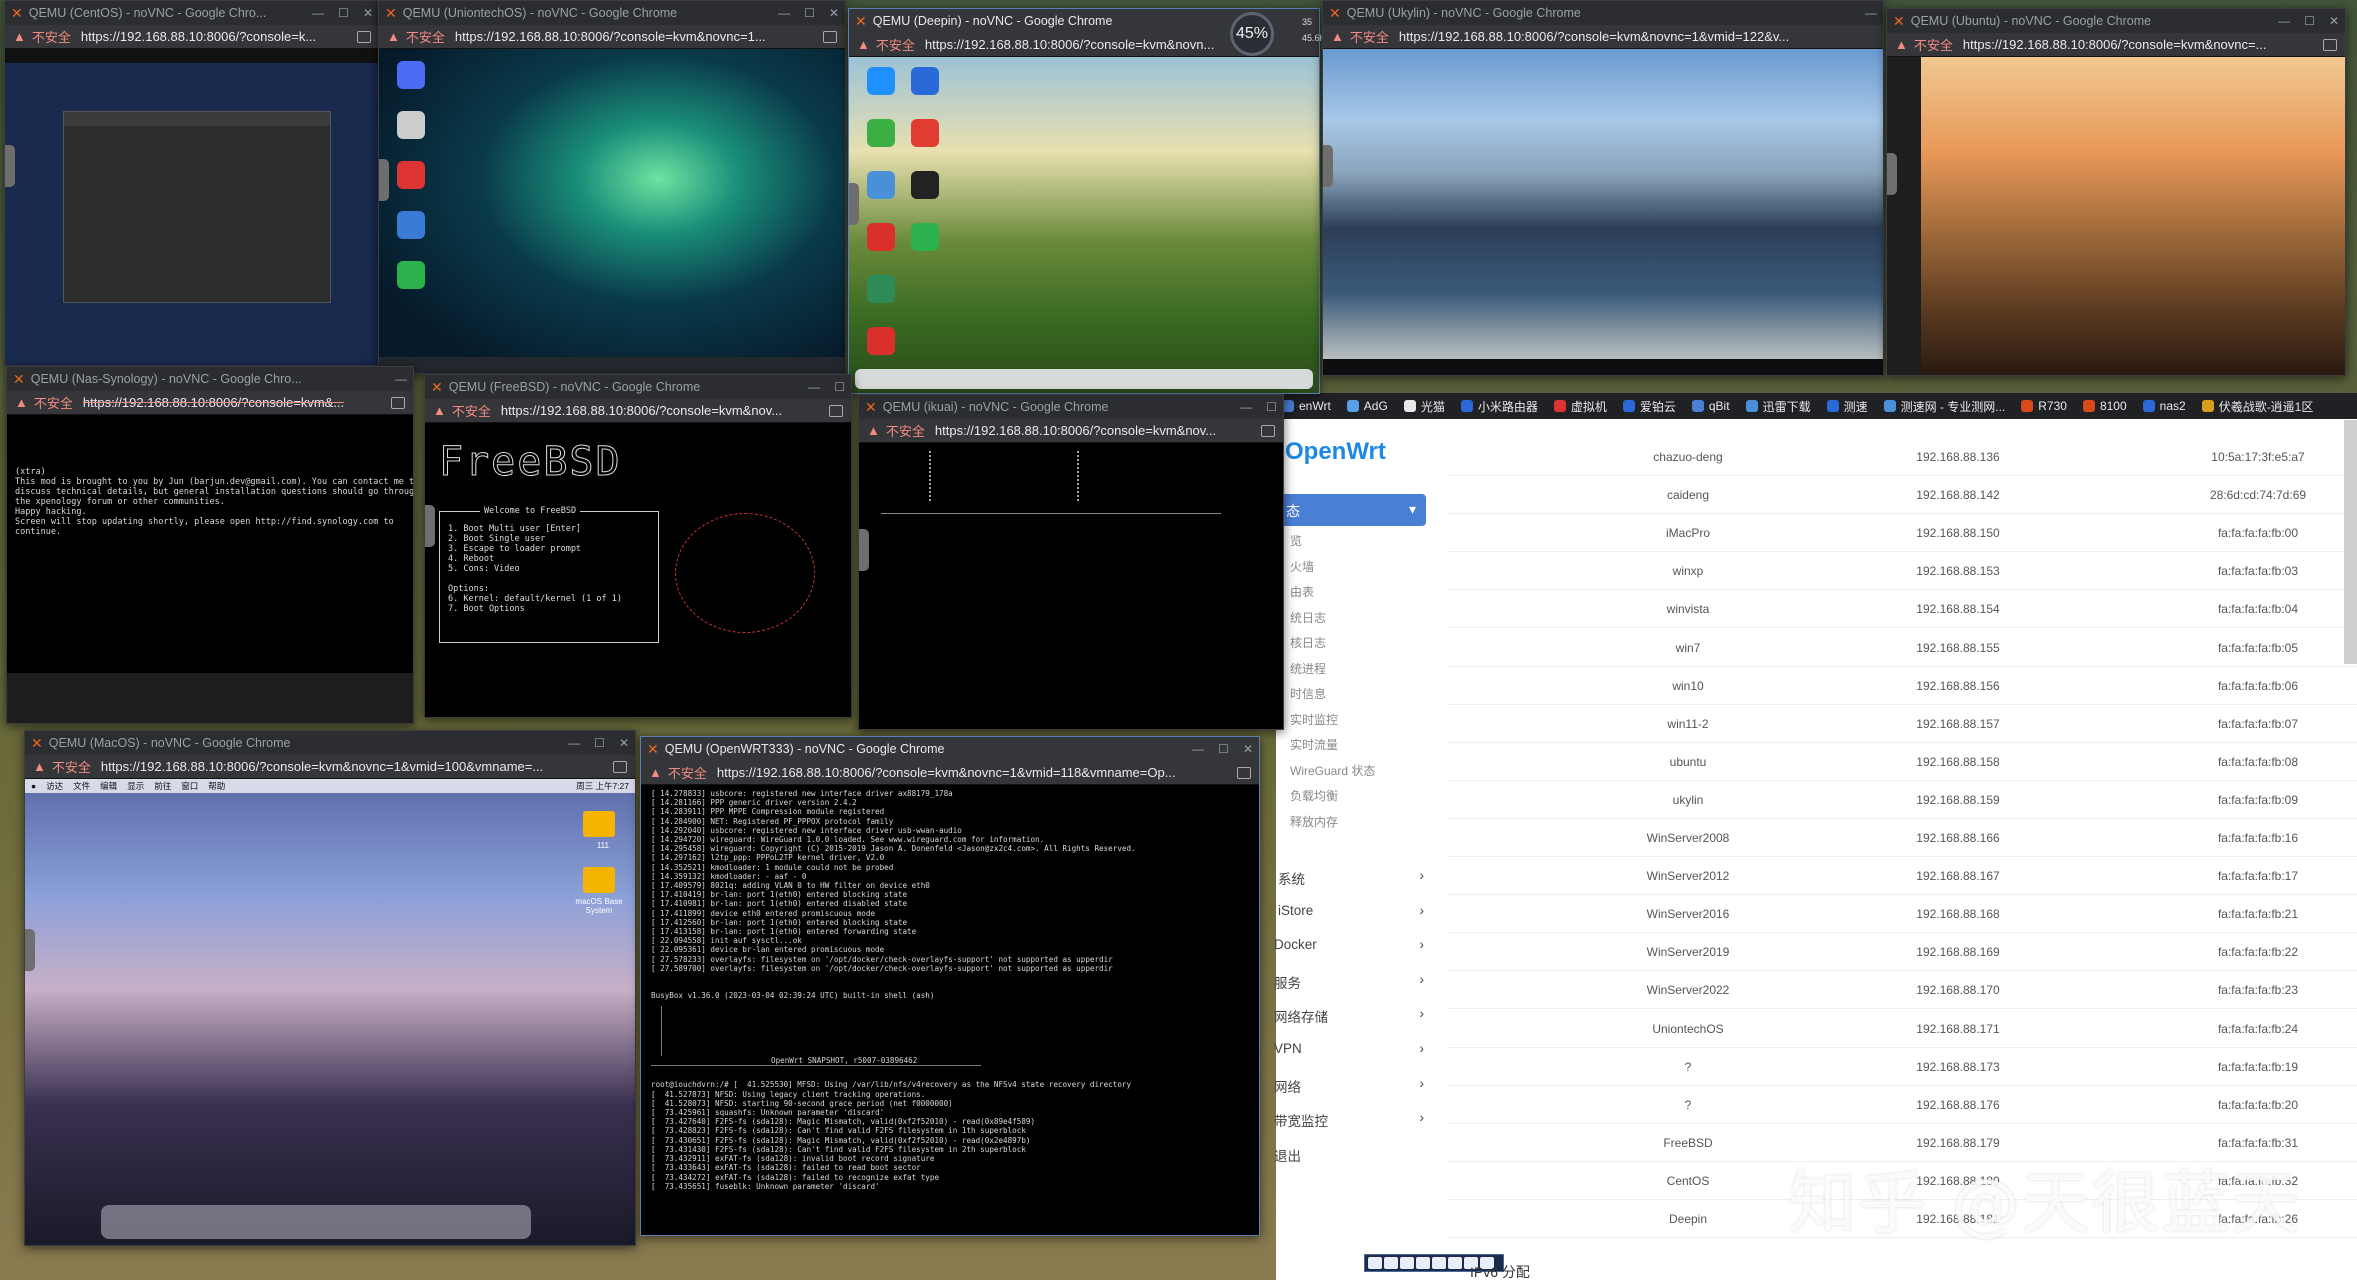  Describe the element at coordinates (162, 786) in the screenshot. I see `mac-menu-item: 前往` at that location.